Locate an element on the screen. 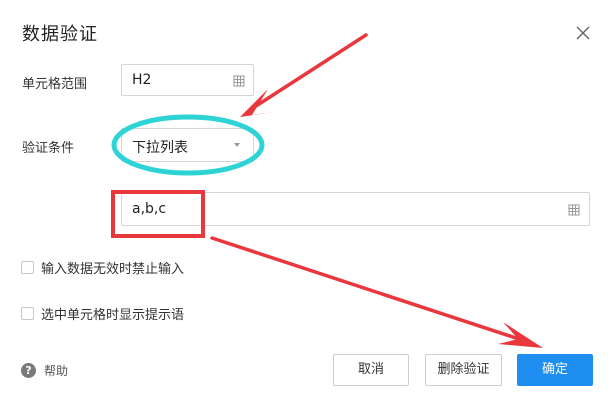 The image size is (611, 398). range-value: H2 is located at coordinates (142, 80).